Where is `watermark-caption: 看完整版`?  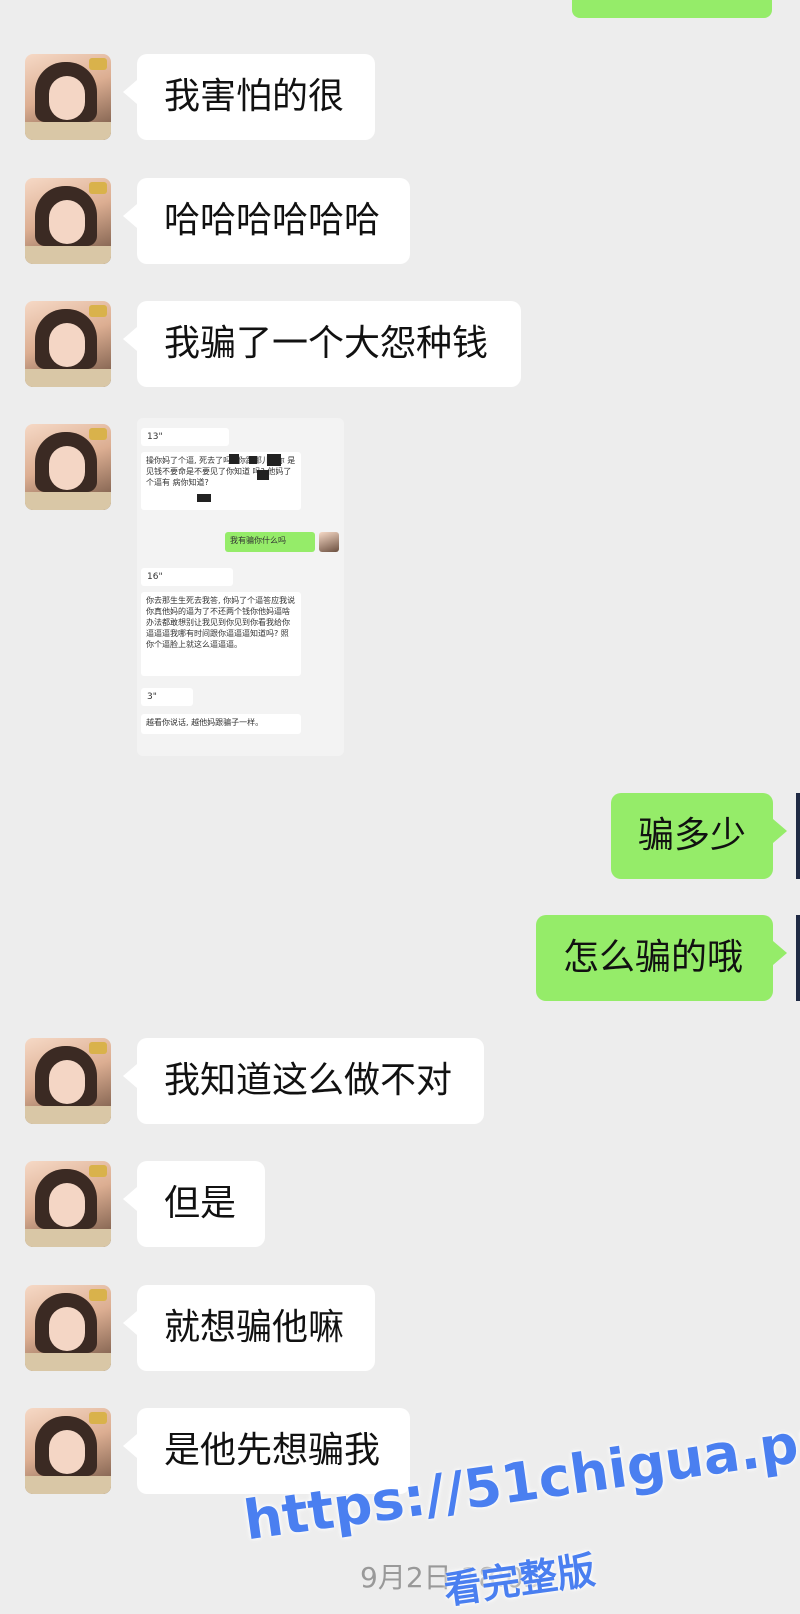
watermark-caption: 看完整版 is located at coordinates (519, 1580).